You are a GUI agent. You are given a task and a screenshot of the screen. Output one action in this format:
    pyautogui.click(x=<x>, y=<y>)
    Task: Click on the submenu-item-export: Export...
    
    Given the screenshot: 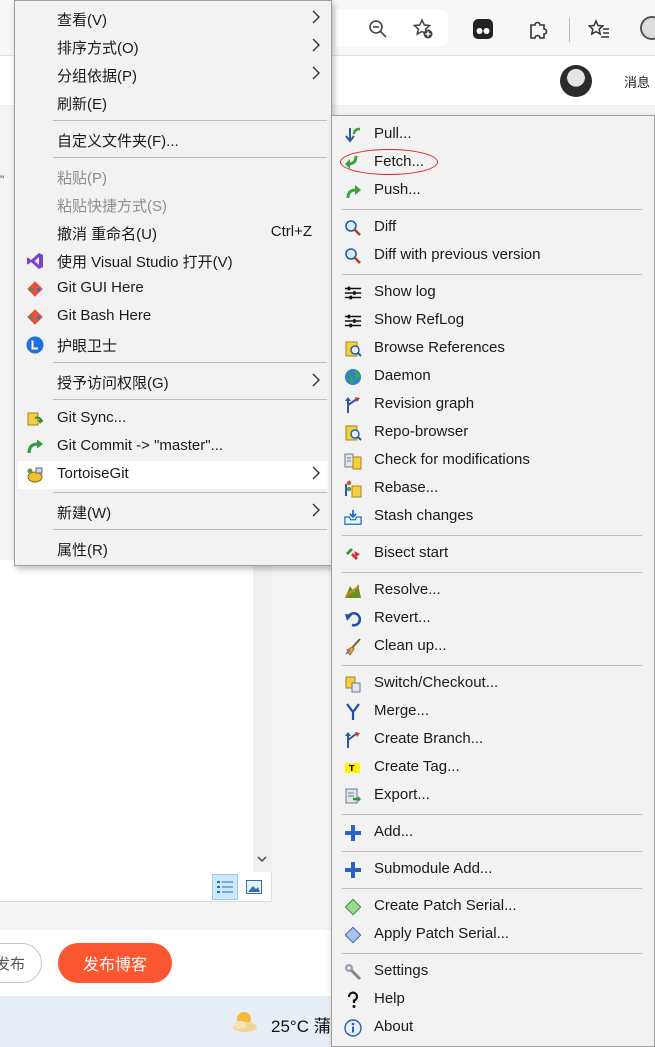 What is the action you would take?
    pyautogui.click(x=493, y=796)
    